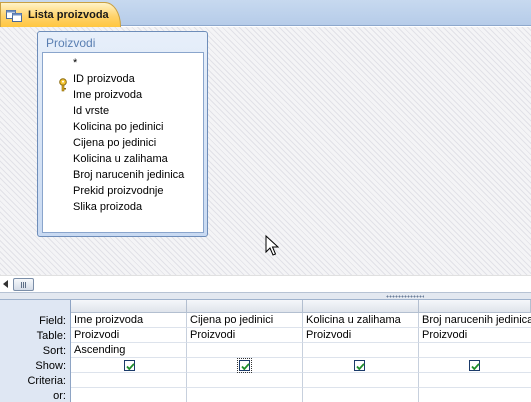 The image size is (531, 402). Describe the element at coordinates (405, 296) in the screenshot. I see `splitter-grip-icon` at that location.